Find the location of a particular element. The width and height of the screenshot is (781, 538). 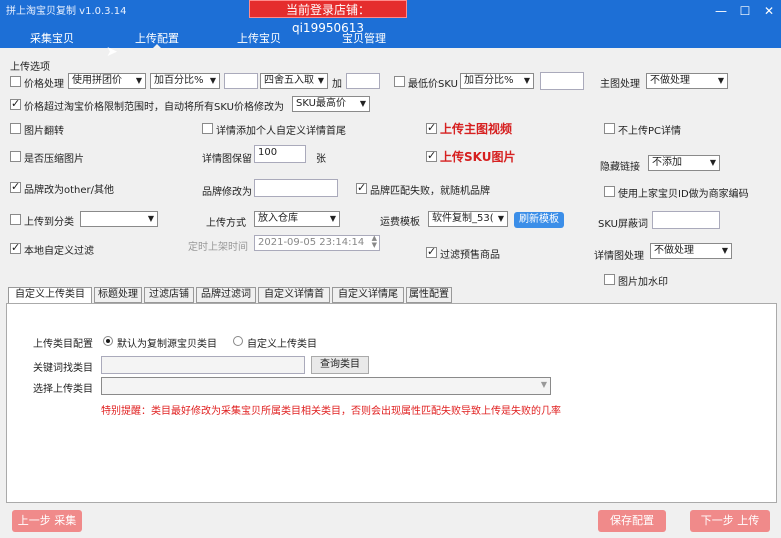

keep-detail-label: 详情图保留 is located at coordinates (227, 159).